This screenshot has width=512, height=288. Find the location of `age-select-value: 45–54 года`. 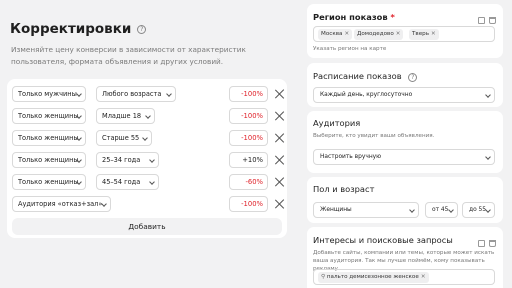

age-select-value: 45–54 года is located at coordinates (121, 182).